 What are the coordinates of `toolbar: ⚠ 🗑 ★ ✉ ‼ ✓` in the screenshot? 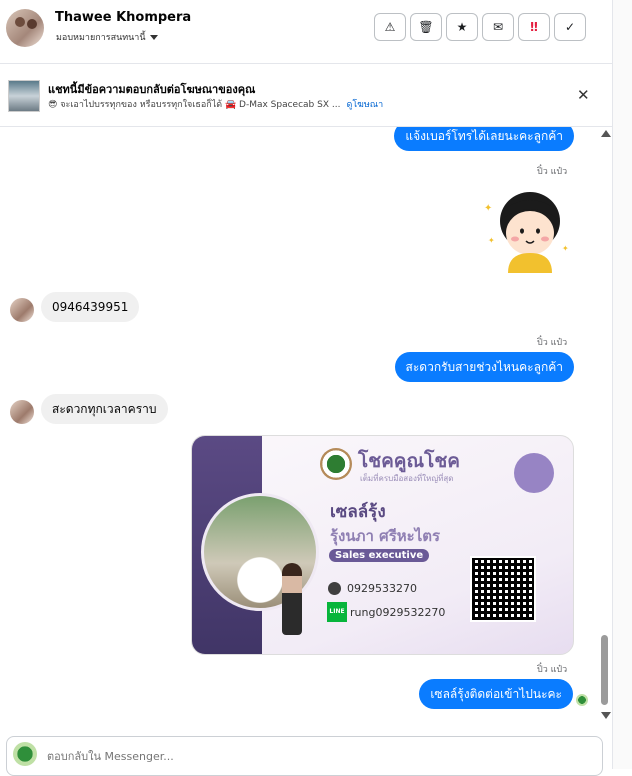 It's located at (480, 27).